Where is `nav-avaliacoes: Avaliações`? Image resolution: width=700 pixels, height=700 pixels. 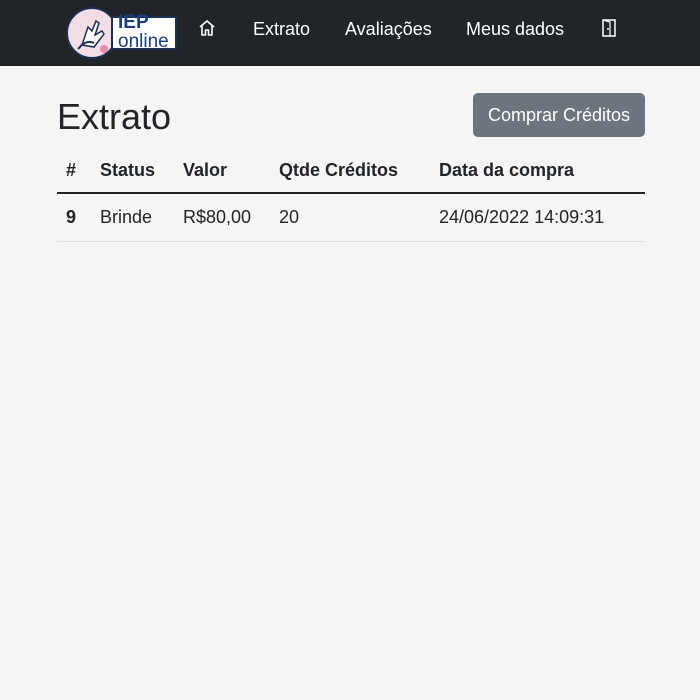 nav-avaliacoes: Avaliações is located at coordinates (388, 29).